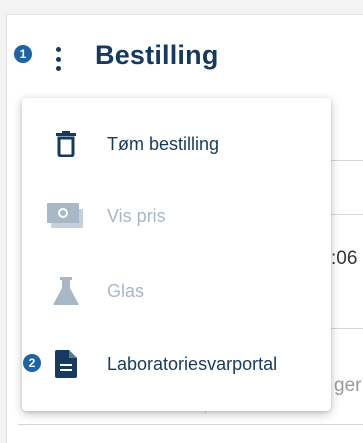 The image size is (363, 443). I want to click on document-icon, so click(66, 364).